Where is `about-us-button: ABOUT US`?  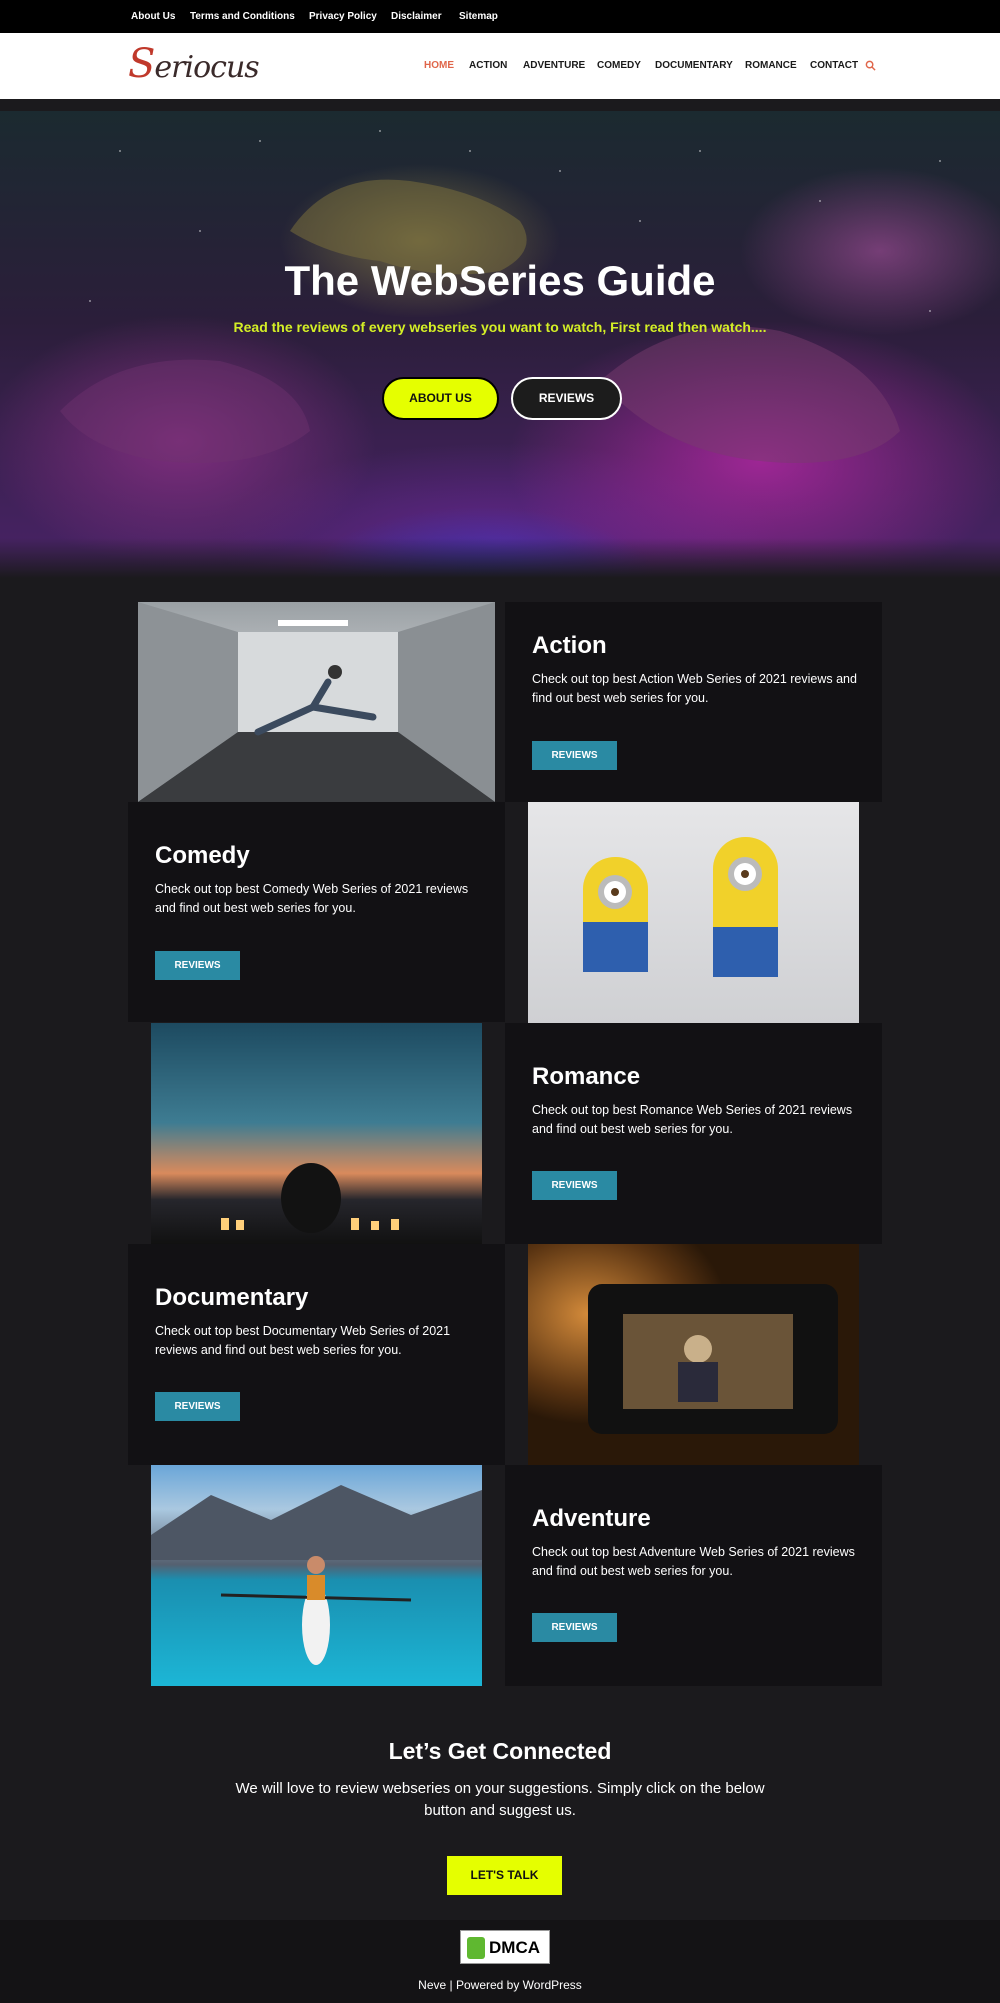
about-us-button: ABOUT US is located at coordinates (440, 398).